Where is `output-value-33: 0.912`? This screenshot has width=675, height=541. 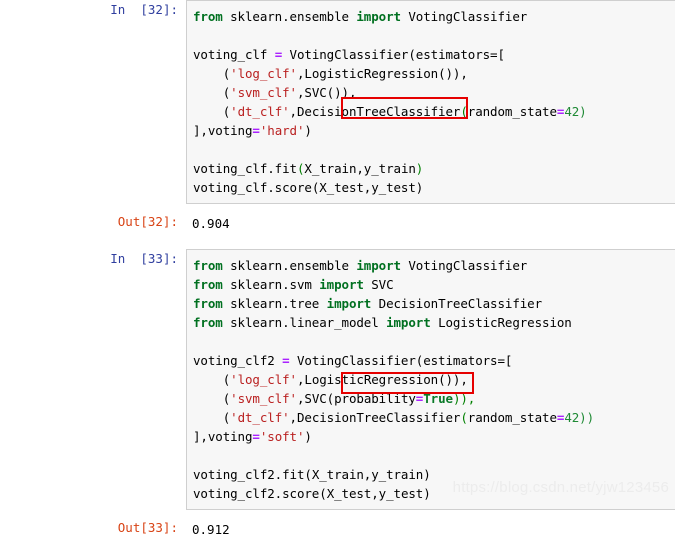
output-value-33: 0.912 is located at coordinates (211, 529).